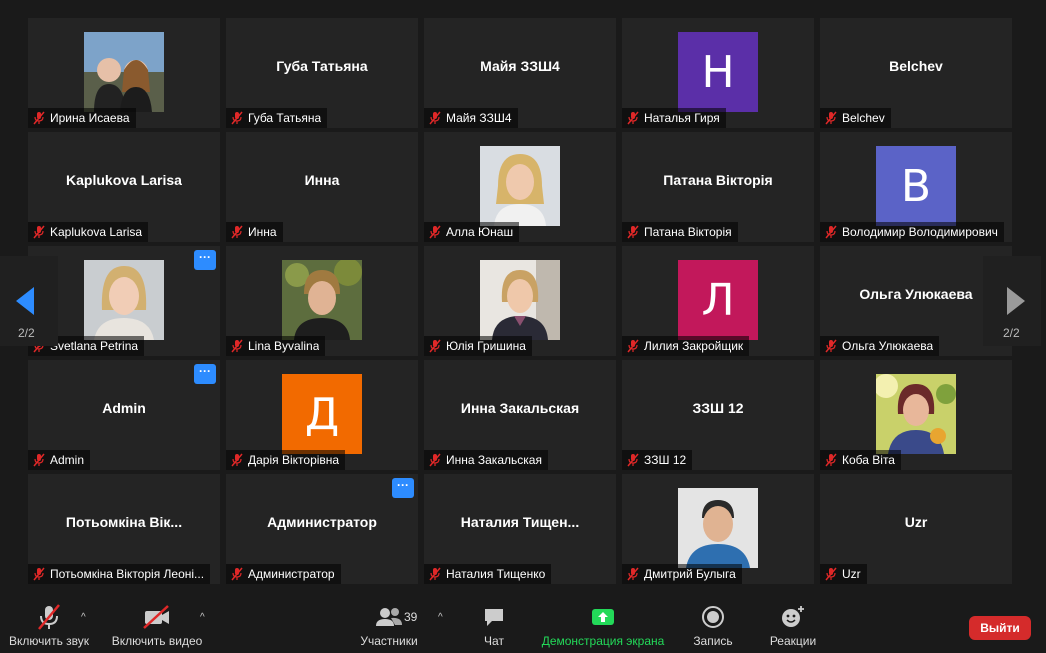  What do you see at coordinates (124, 415) in the screenshot?
I see `participant-tile: Admin Admin ···` at bounding box center [124, 415].